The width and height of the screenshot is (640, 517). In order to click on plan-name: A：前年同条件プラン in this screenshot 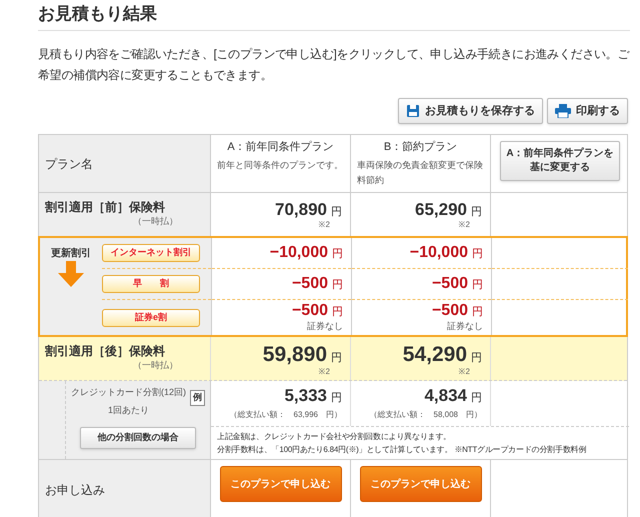, I will do `click(280, 147)`.